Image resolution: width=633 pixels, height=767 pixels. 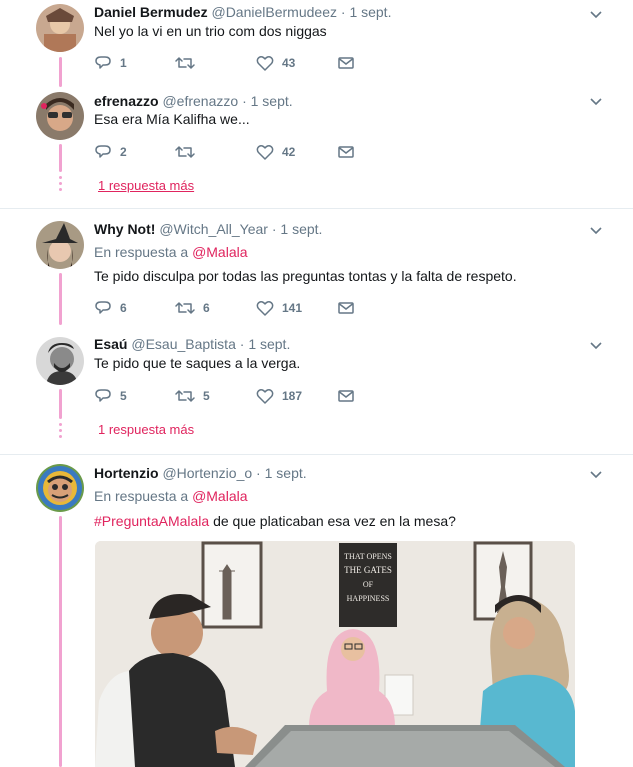 I want to click on sign-line-1: THAT OPENS, so click(x=368, y=556).